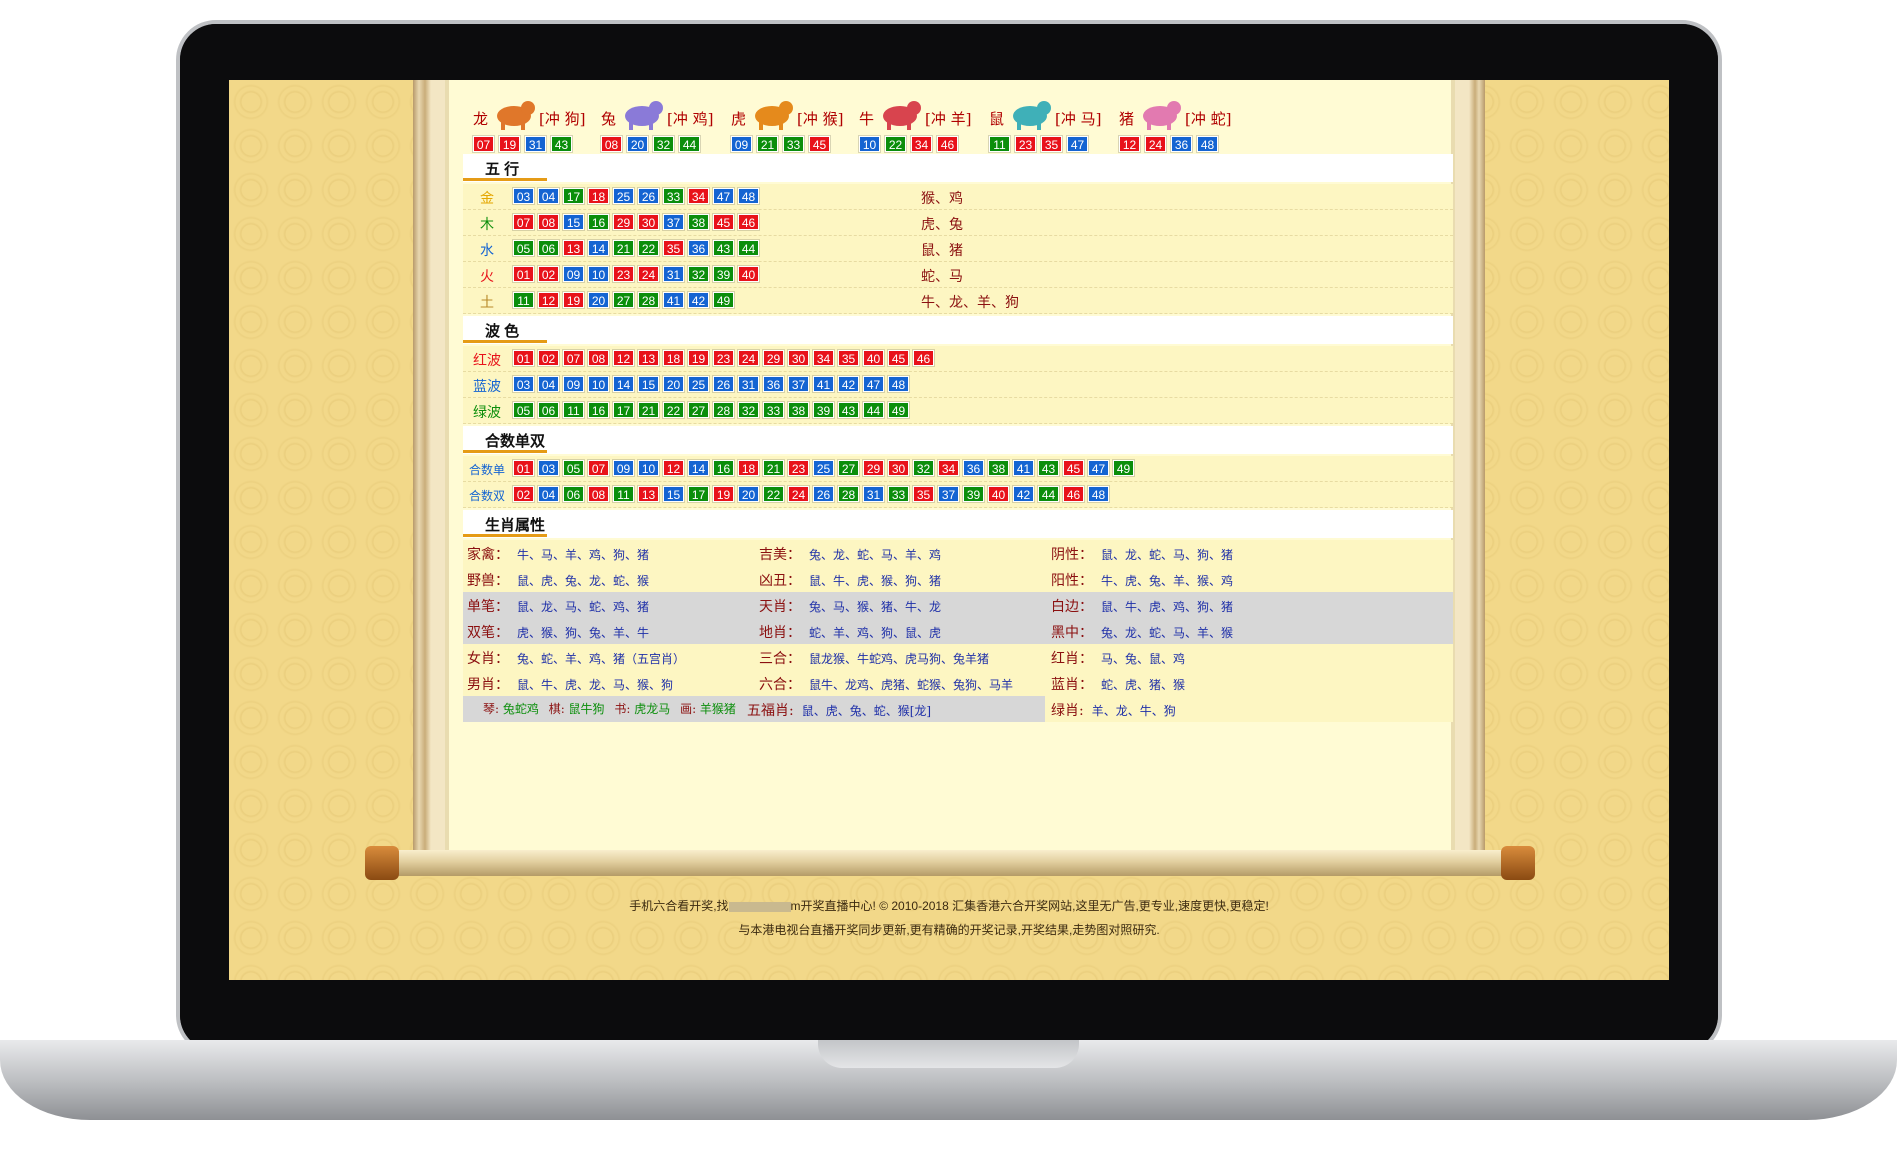 This screenshot has width=1897, height=1150. Describe the element at coordinates (780, 144) in the screenshot. I see `zodiac-balls: 09 21 33 45` at that location.